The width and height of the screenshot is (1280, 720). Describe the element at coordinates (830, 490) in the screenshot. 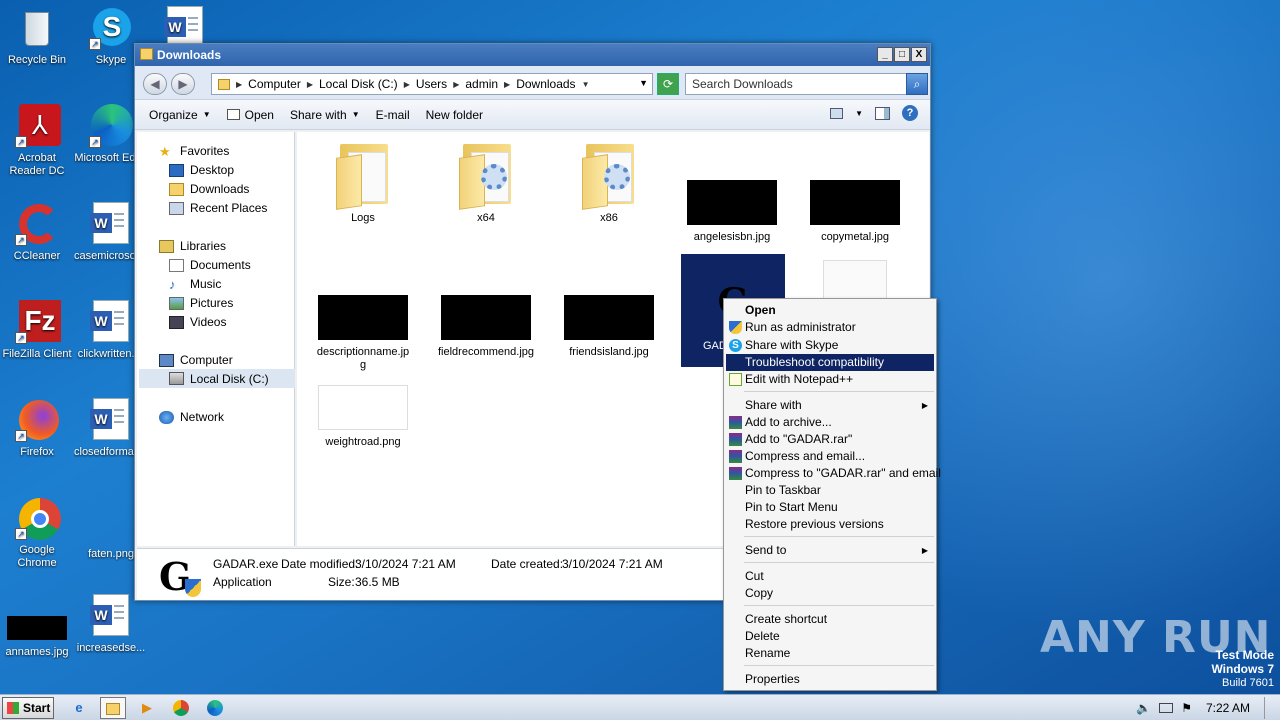

I see `menu-pin-taskbar: Pin to Taskbar` at that location.